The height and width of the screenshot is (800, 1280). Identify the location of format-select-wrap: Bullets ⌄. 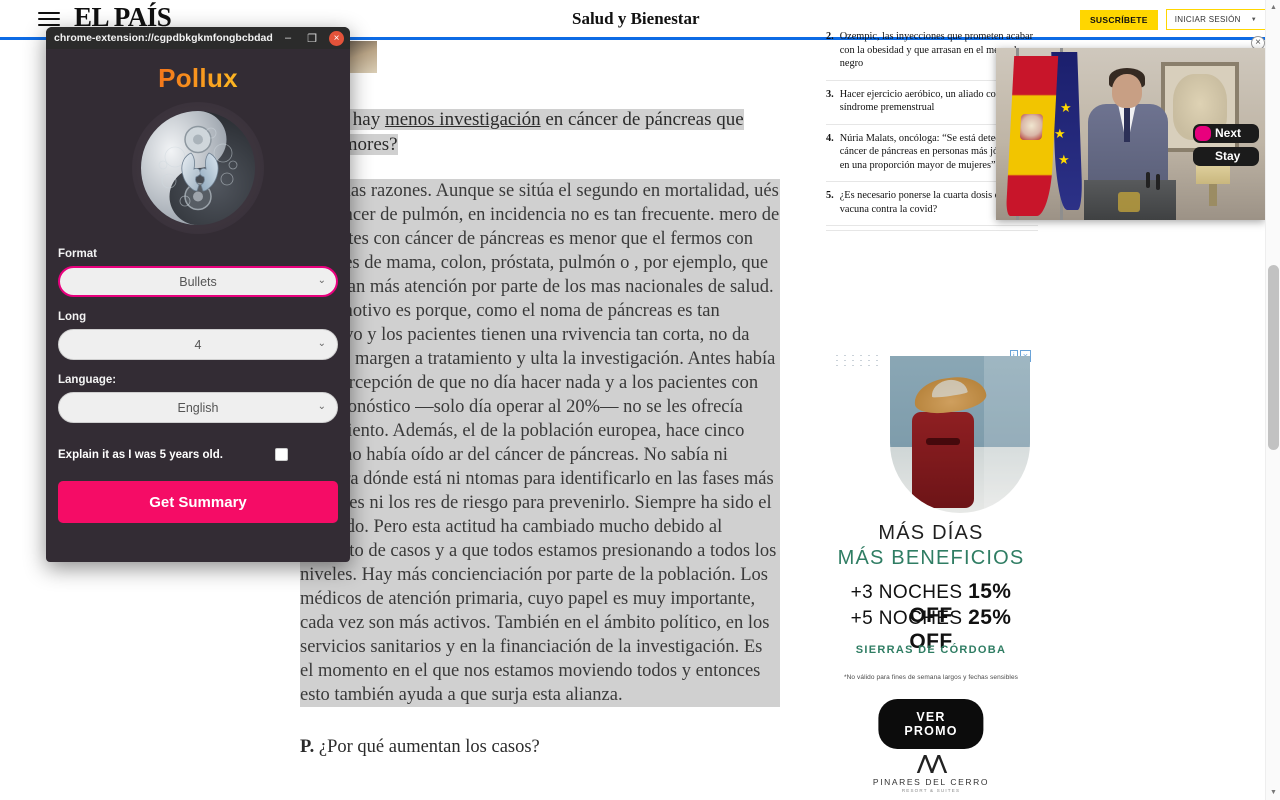
(198, 281).